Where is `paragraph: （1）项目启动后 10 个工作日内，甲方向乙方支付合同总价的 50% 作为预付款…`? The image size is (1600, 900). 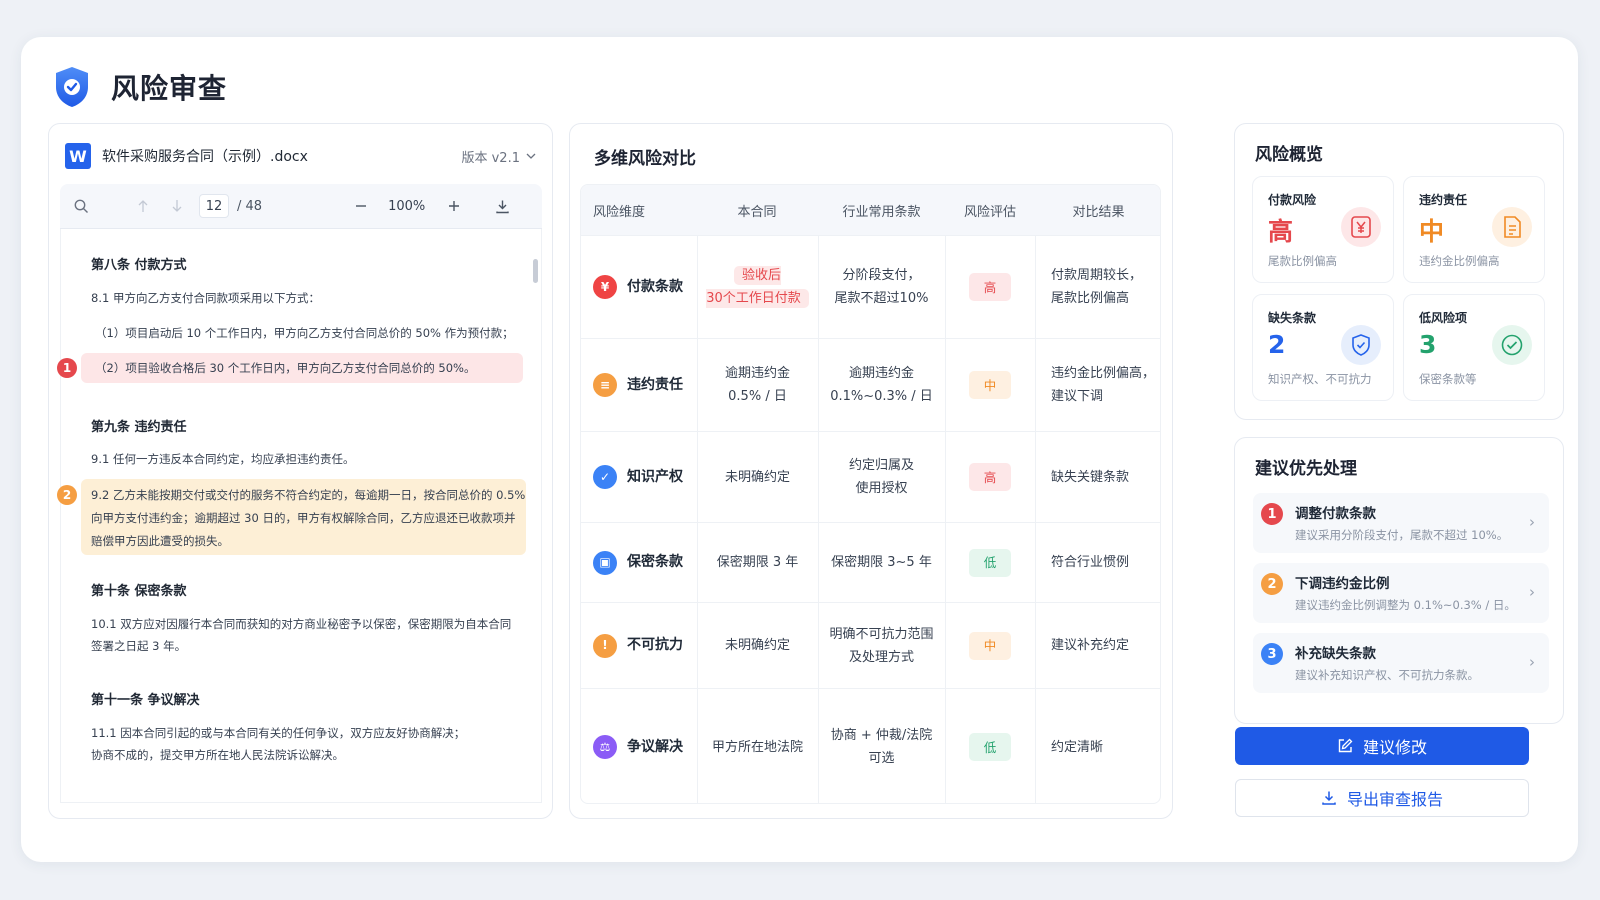 paragraph: （1）项目启动后 10 个工作日内，甲方向乙方支付合同总价的 50% 作为预付款… is located at coordinates (304, 333).